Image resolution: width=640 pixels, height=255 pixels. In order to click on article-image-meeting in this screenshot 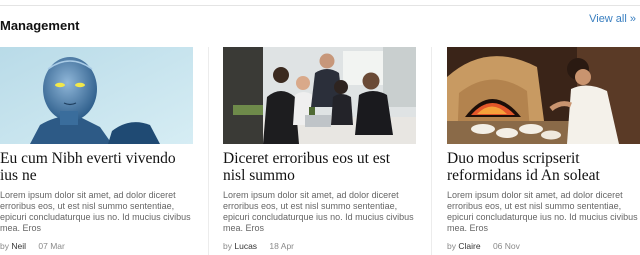, I will do `click(319, 95)`.